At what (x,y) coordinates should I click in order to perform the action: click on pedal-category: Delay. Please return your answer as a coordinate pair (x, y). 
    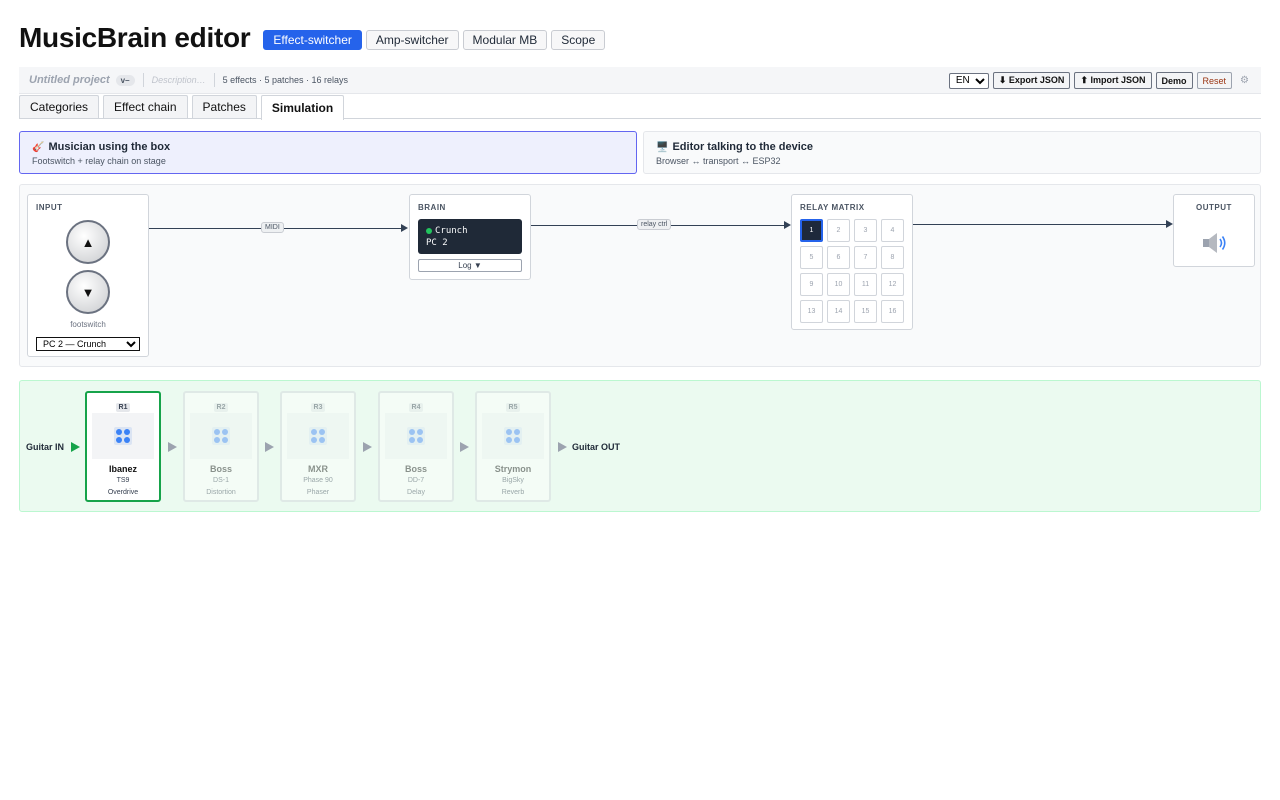
    Looking at the image, I should click on (416, 492).